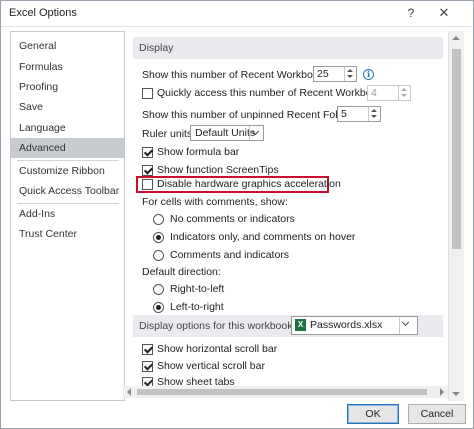  I want to click on nav-item-formulas: Formulas, so click(67, 67).